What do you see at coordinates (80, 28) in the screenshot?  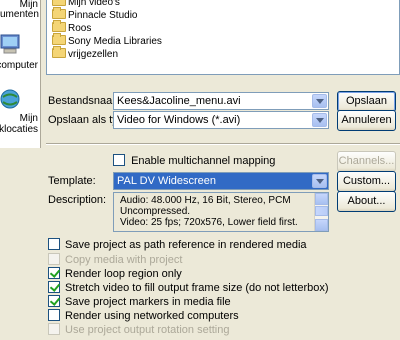 I see `file-name: Roos` at bounding box center [80, 28].